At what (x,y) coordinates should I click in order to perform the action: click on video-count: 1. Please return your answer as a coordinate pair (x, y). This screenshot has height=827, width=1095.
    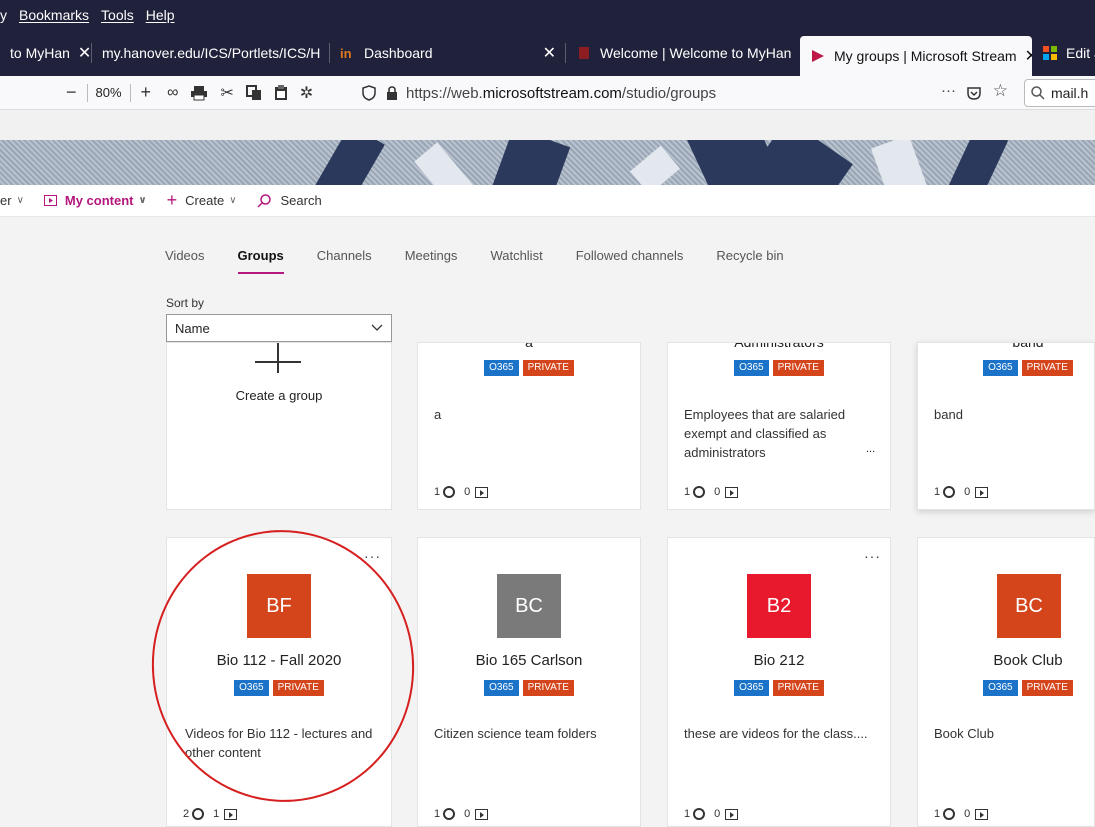
    Looking at the image, I should click on (216, 814).